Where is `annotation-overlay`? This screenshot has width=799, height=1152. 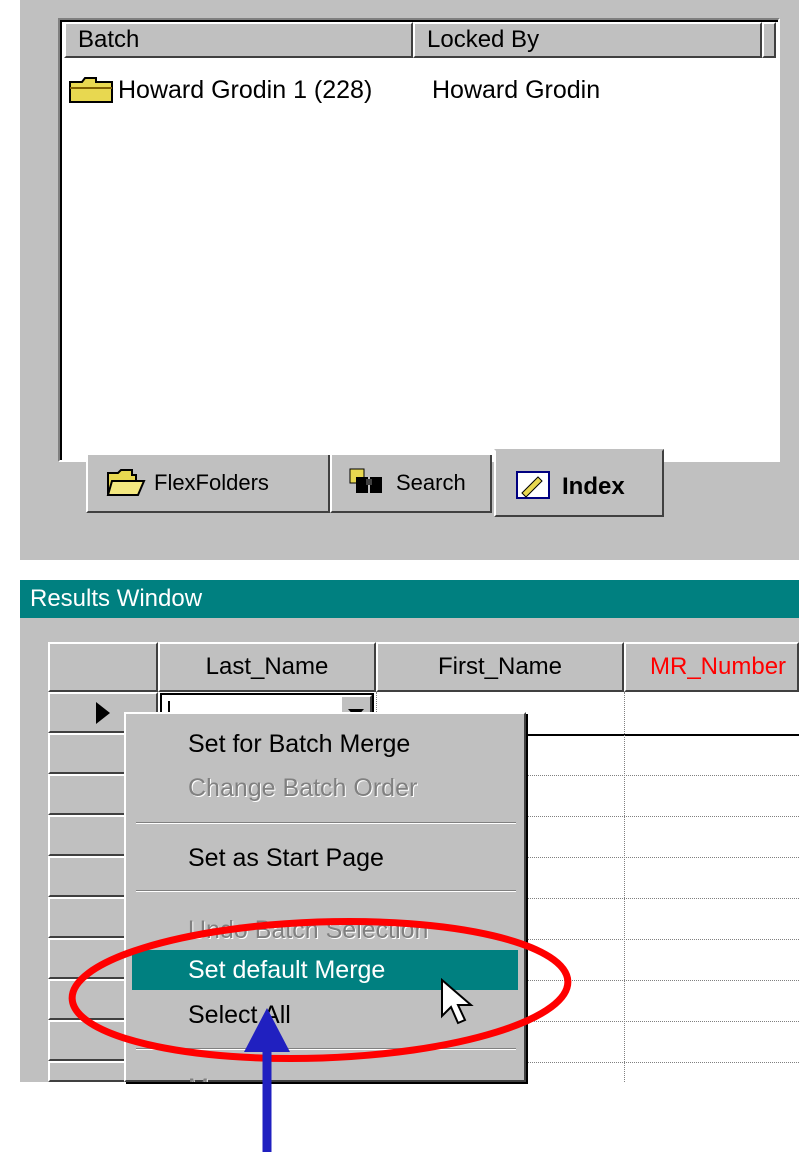
annotation-overlay is located at coordinates (320, 1034).